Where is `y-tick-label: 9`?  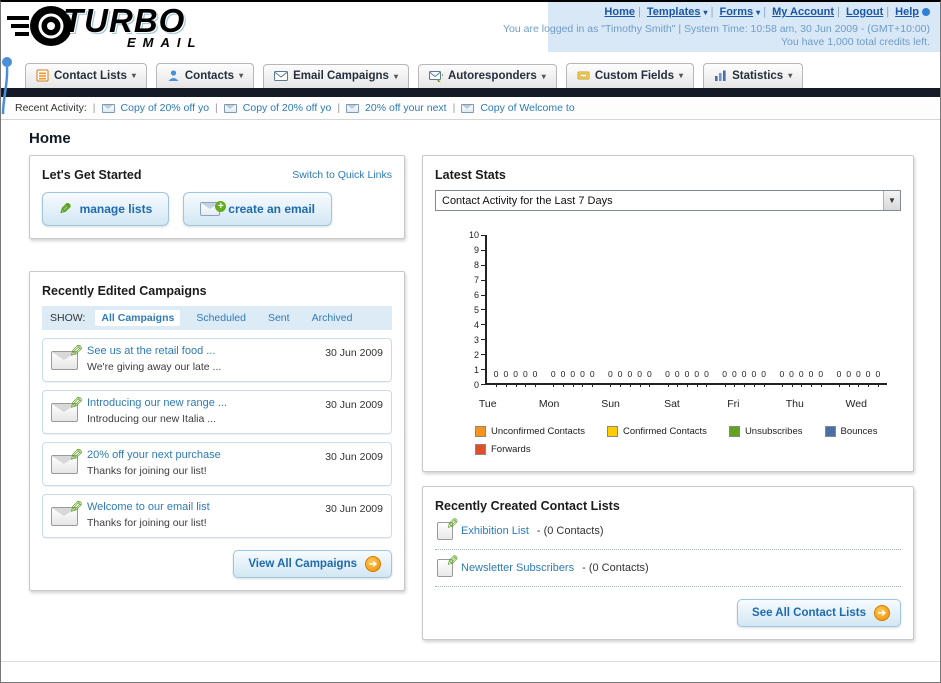
y-tick-label: 9 is located at coordinates (474, 250).